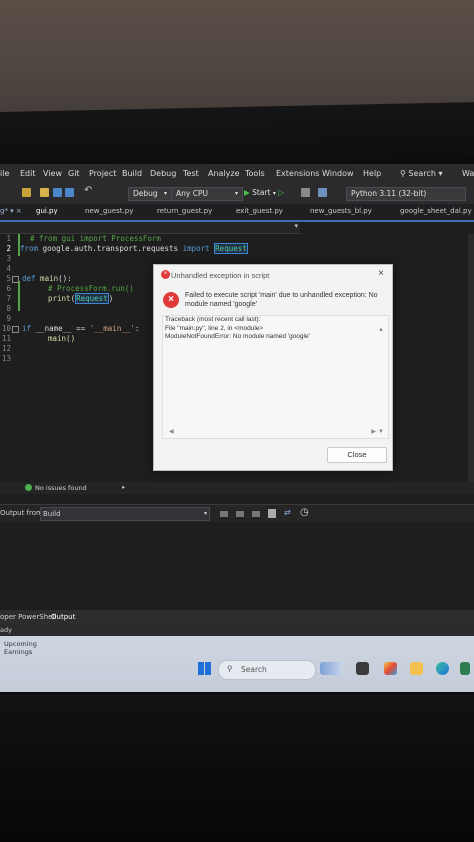 Image resolution: width=474 pixels, height=842 pixels. What do you see at coordinates (421, 173) in the screenshot?
I see `search-box: ⚲ Search ▾` at bounding box center [421, 173].